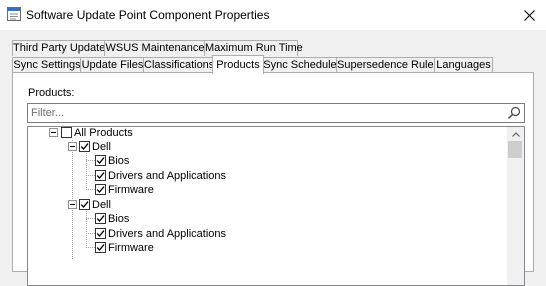  I want to click on tab-update-files: Update Files, so click(112, 65).